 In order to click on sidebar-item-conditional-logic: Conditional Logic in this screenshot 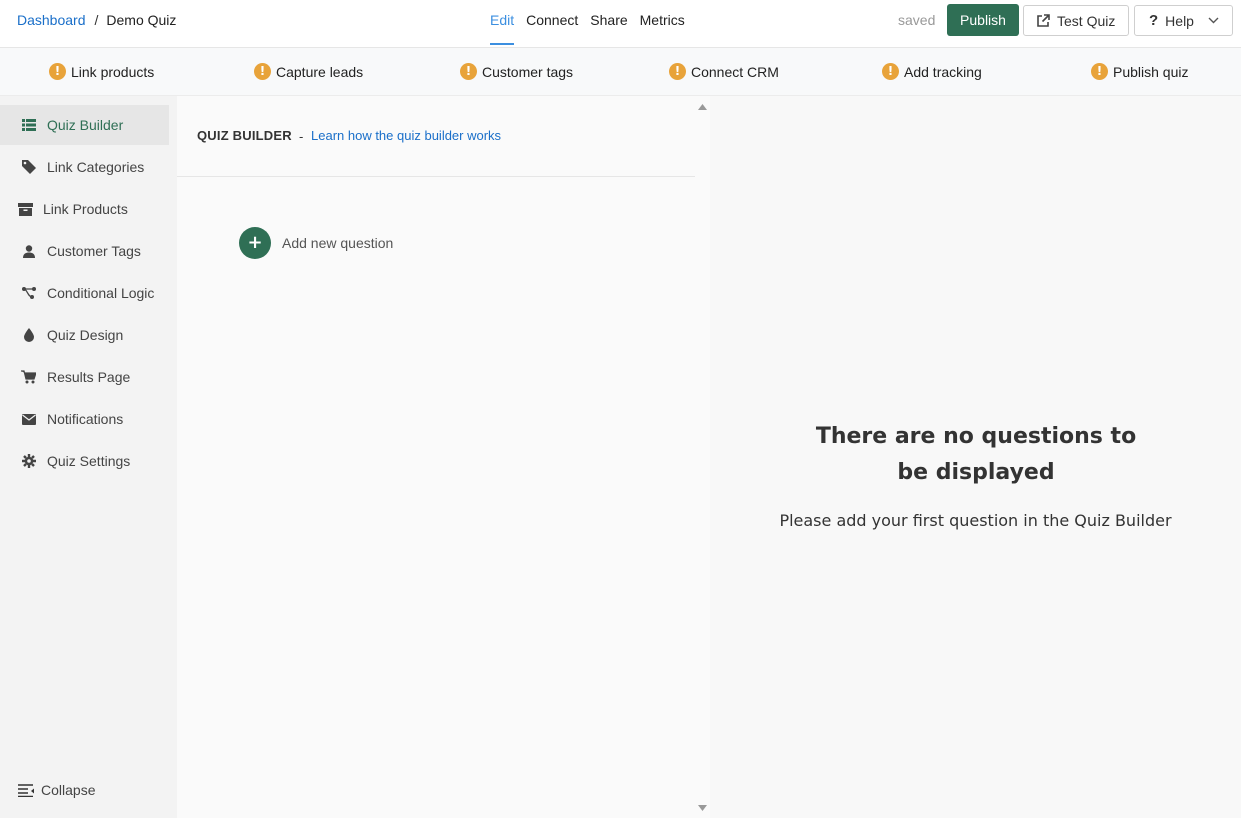, I will do `click(84, 293)`.